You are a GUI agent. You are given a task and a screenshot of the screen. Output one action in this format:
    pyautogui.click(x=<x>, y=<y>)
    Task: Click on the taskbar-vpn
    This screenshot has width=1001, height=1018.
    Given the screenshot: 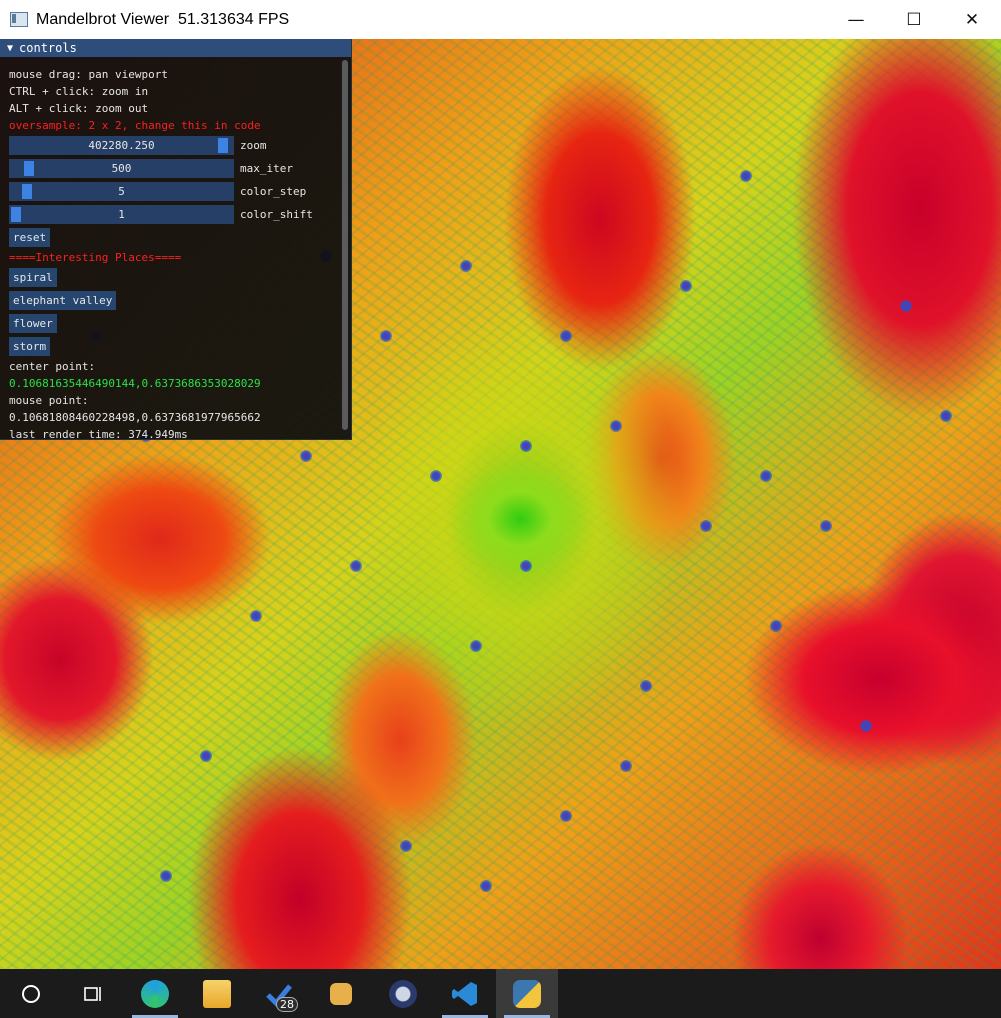 What is the action you would take?
    pyautogui.click(x=403, y=993)
    